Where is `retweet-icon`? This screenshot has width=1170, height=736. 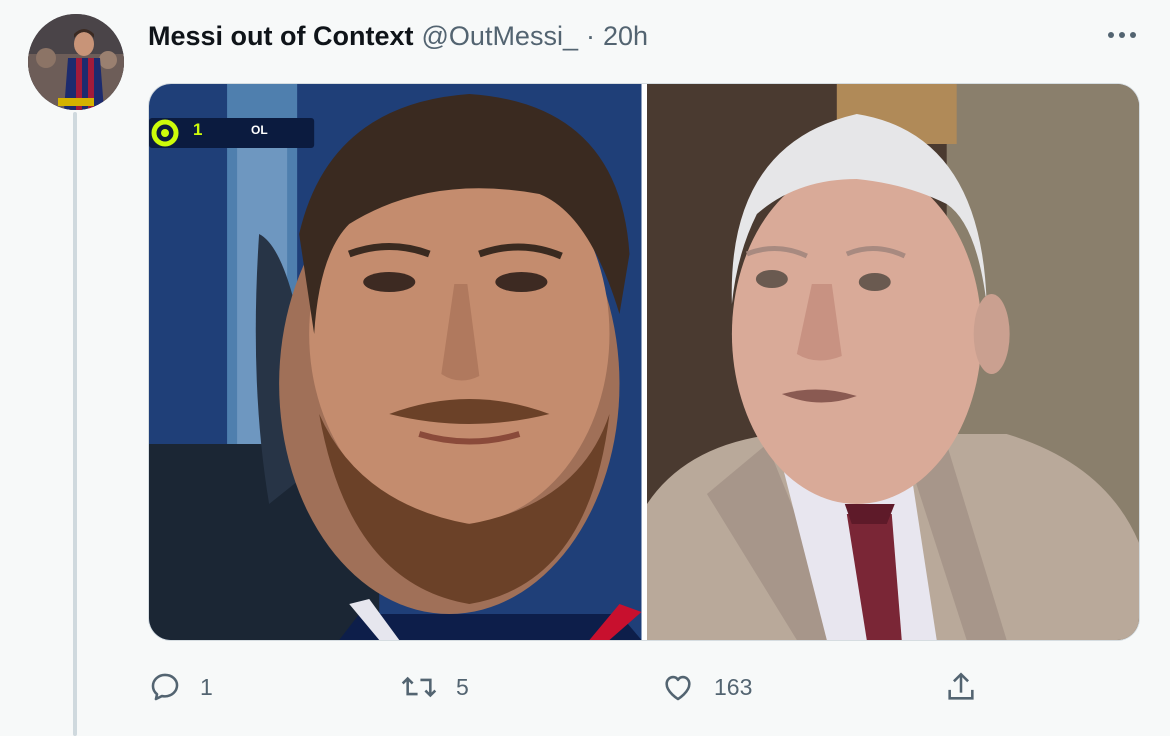
retweet-icon is located at coordinates (419, 687).